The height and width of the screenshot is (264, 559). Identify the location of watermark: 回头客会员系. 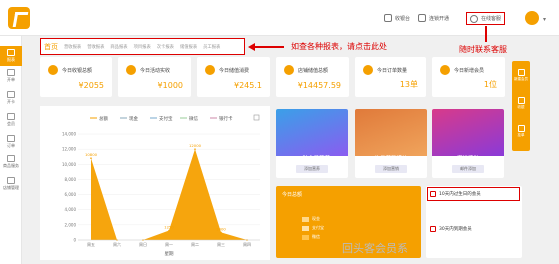
(375, 248).